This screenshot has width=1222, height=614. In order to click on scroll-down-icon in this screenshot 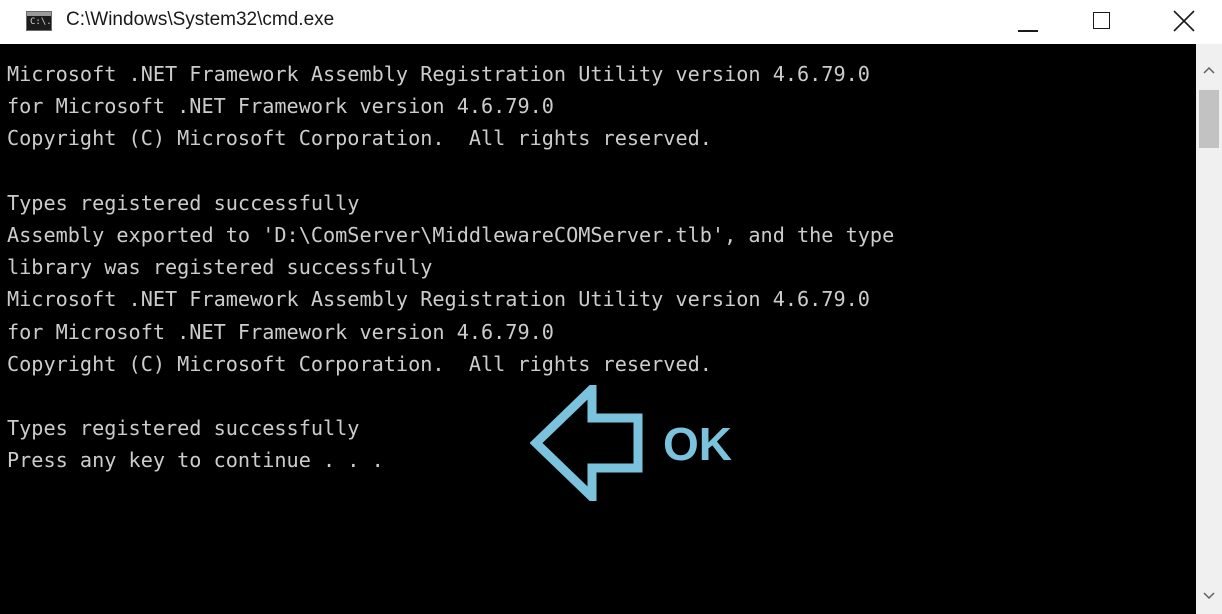, I will do `click(1209, 596)`.